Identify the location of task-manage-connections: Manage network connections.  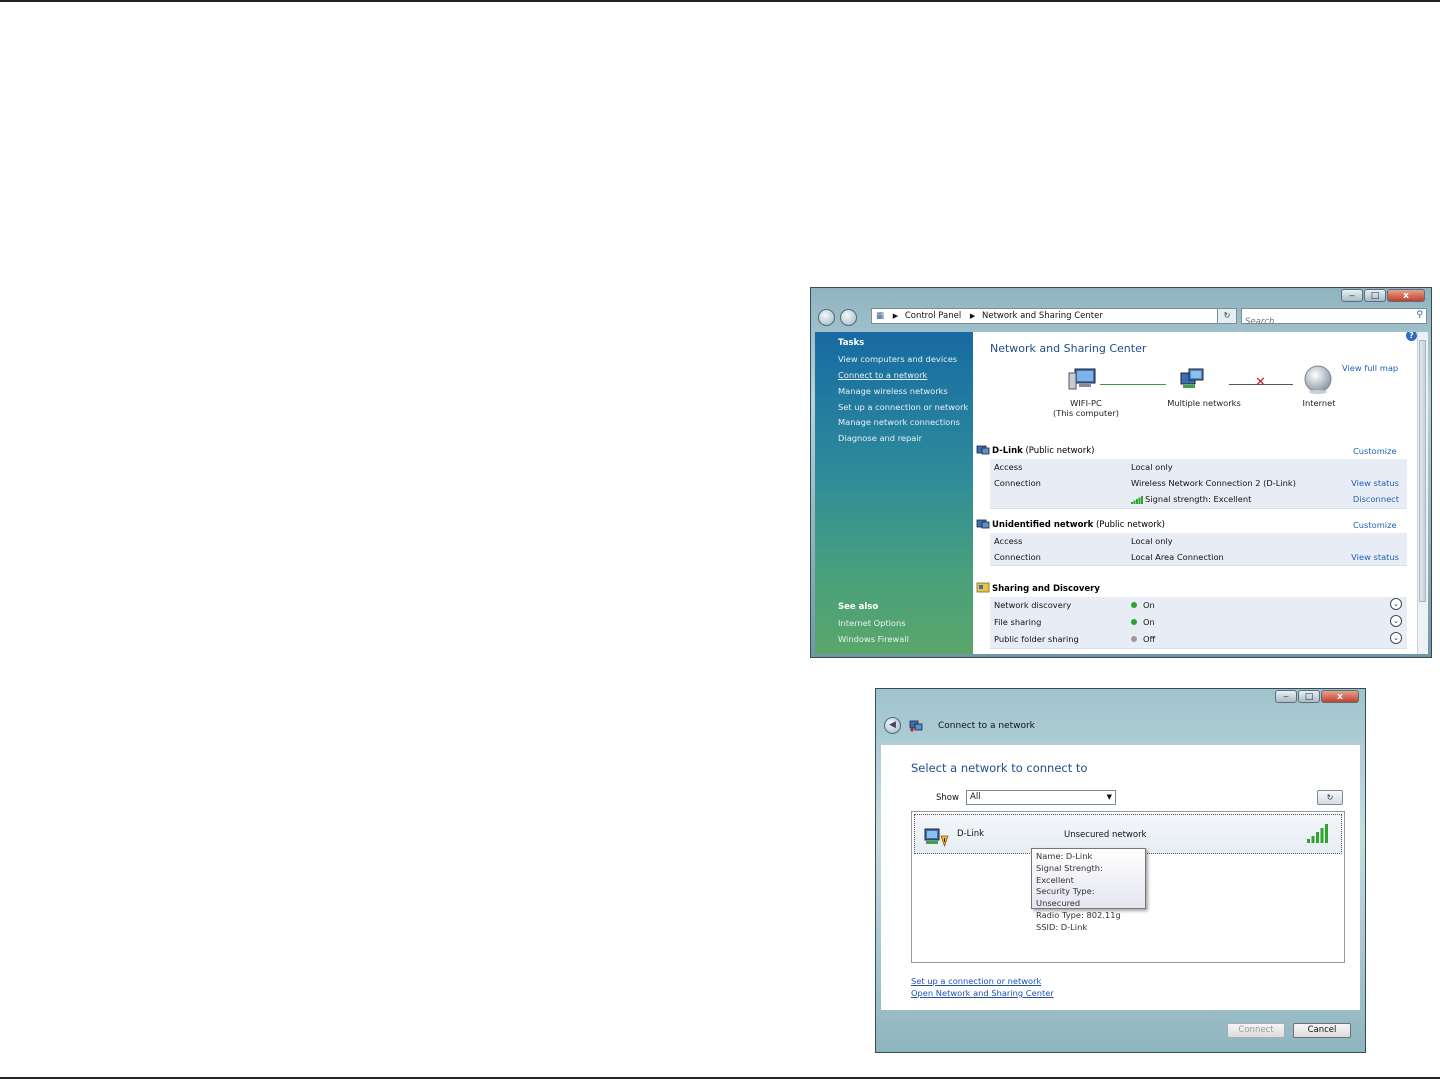
(899, 422).